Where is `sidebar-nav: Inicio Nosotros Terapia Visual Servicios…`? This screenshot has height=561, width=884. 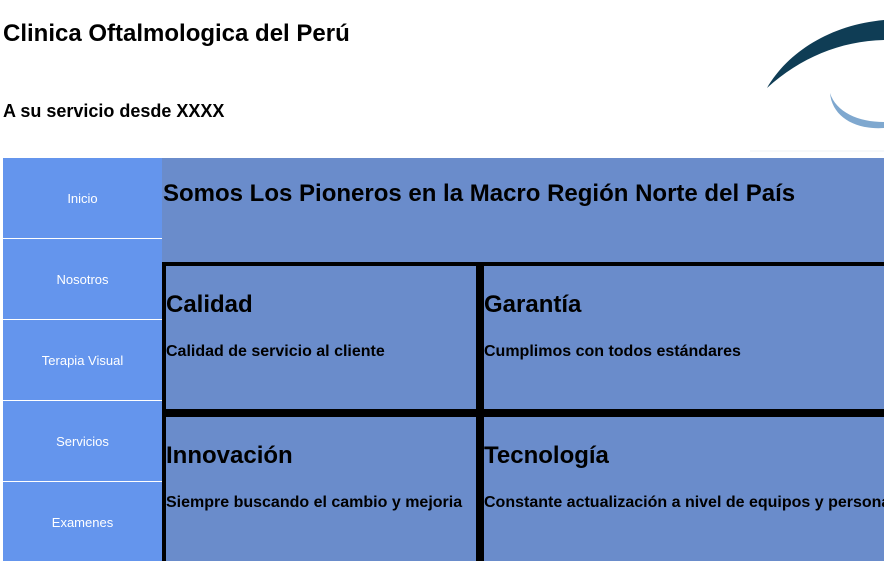 sidebar-nav: Inicio Nosotros Terapia Visual Servicios… is located at coordinates (82, 359).